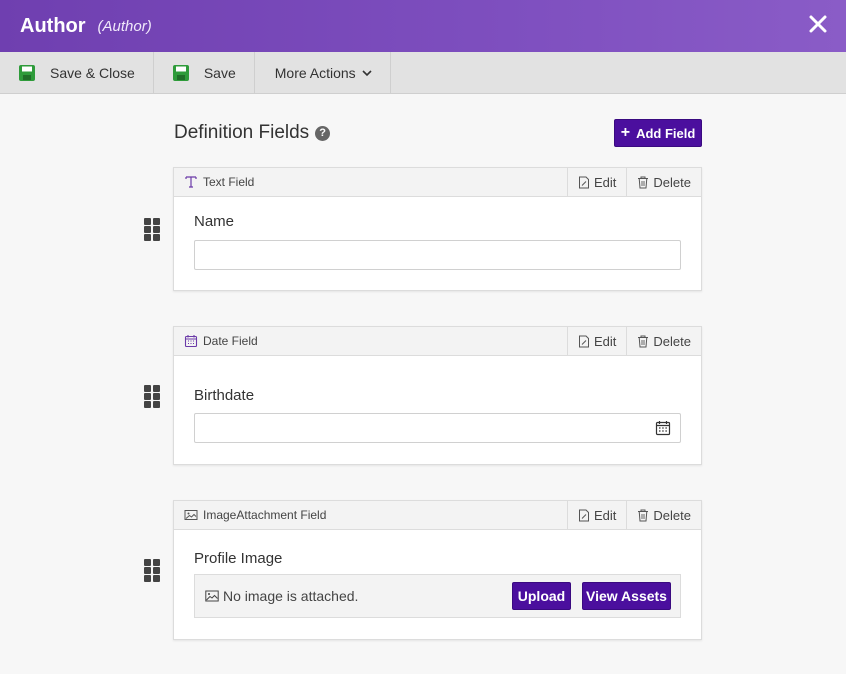 The height and width of the screenshot is (674, 846). What do you see at coordinates (818, 24) in the screenshot?
I see `close-icon` at bounding box center [818, 24].